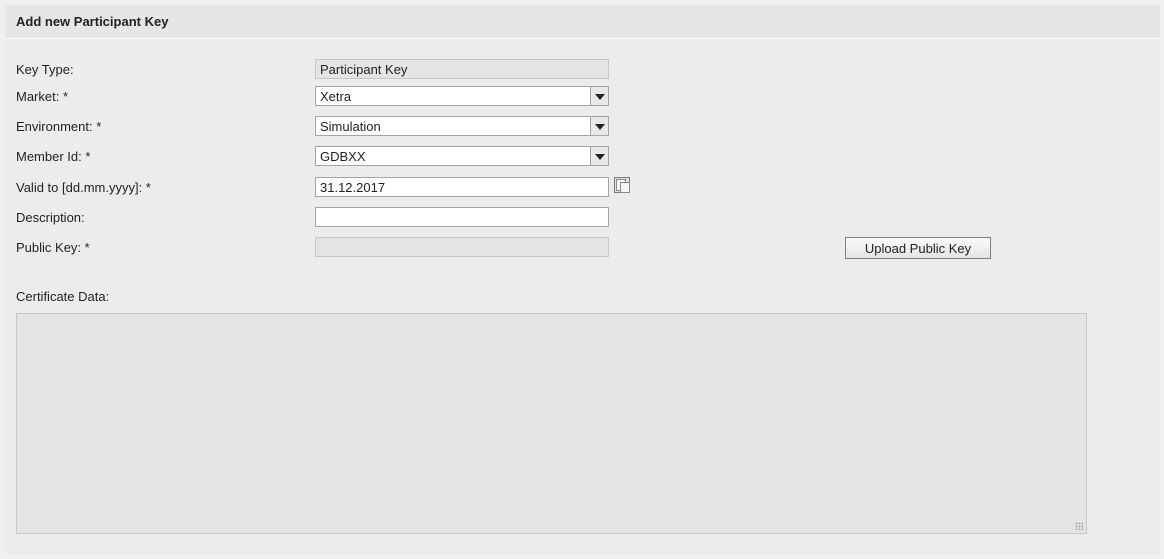 This screenshot has width=1164, height=559. What do you see at coordinates (462, 156) in the screenshot?
I see `member-id-select: GDBXX` at bounding box center [462, 156].